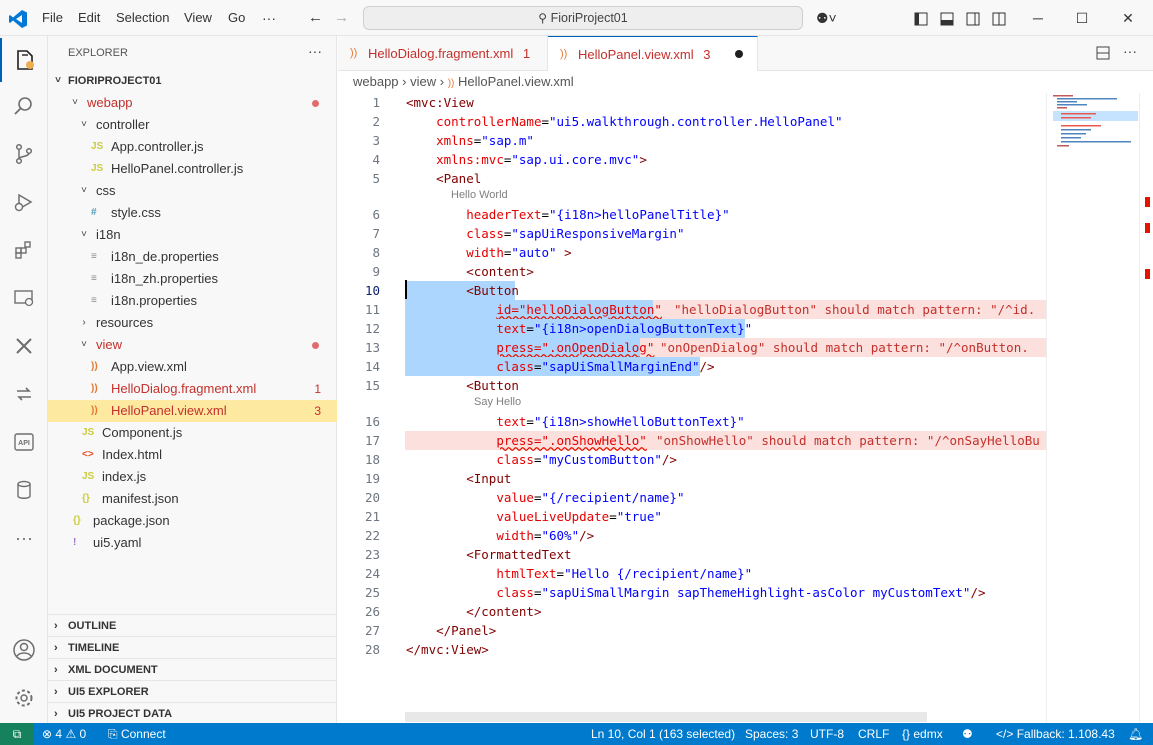 This screenshot has height=745, width=1153. Describe the element at coordinates (192, 433) in the screenshot. I see `tree-item: JS Component.js` at that location.